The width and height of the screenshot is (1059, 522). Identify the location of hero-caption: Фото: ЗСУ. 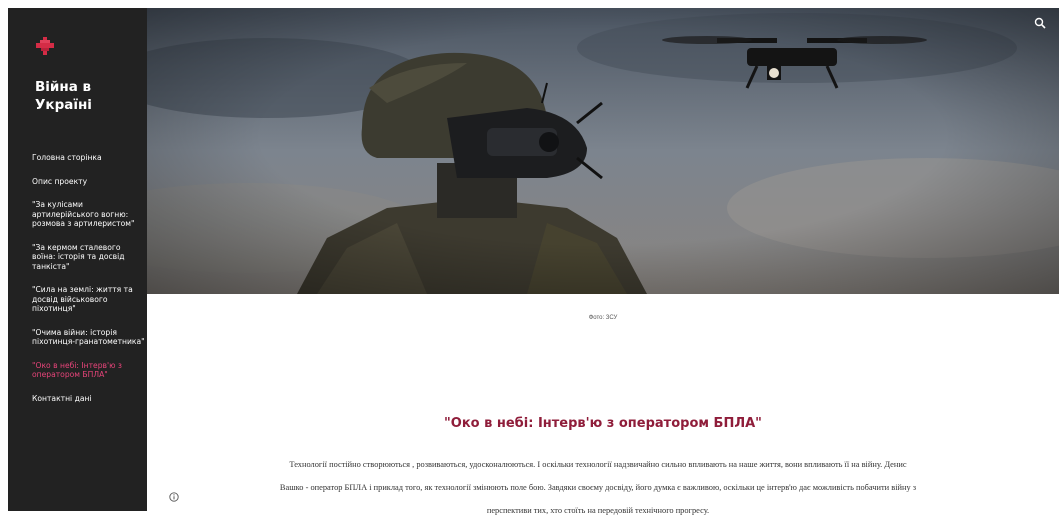
(603, 318).